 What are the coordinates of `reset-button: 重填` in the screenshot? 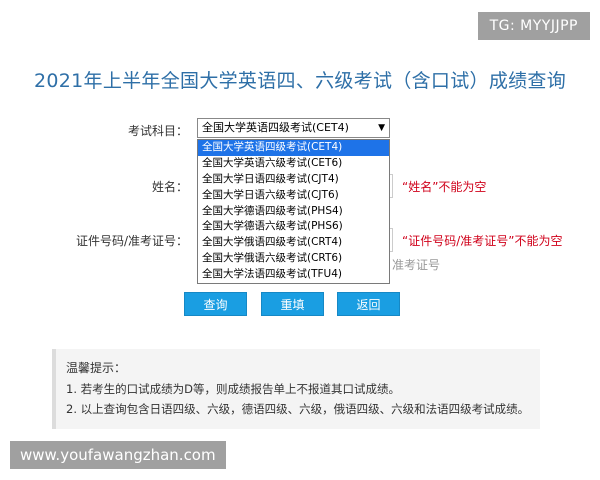 It's located at (292, 304).